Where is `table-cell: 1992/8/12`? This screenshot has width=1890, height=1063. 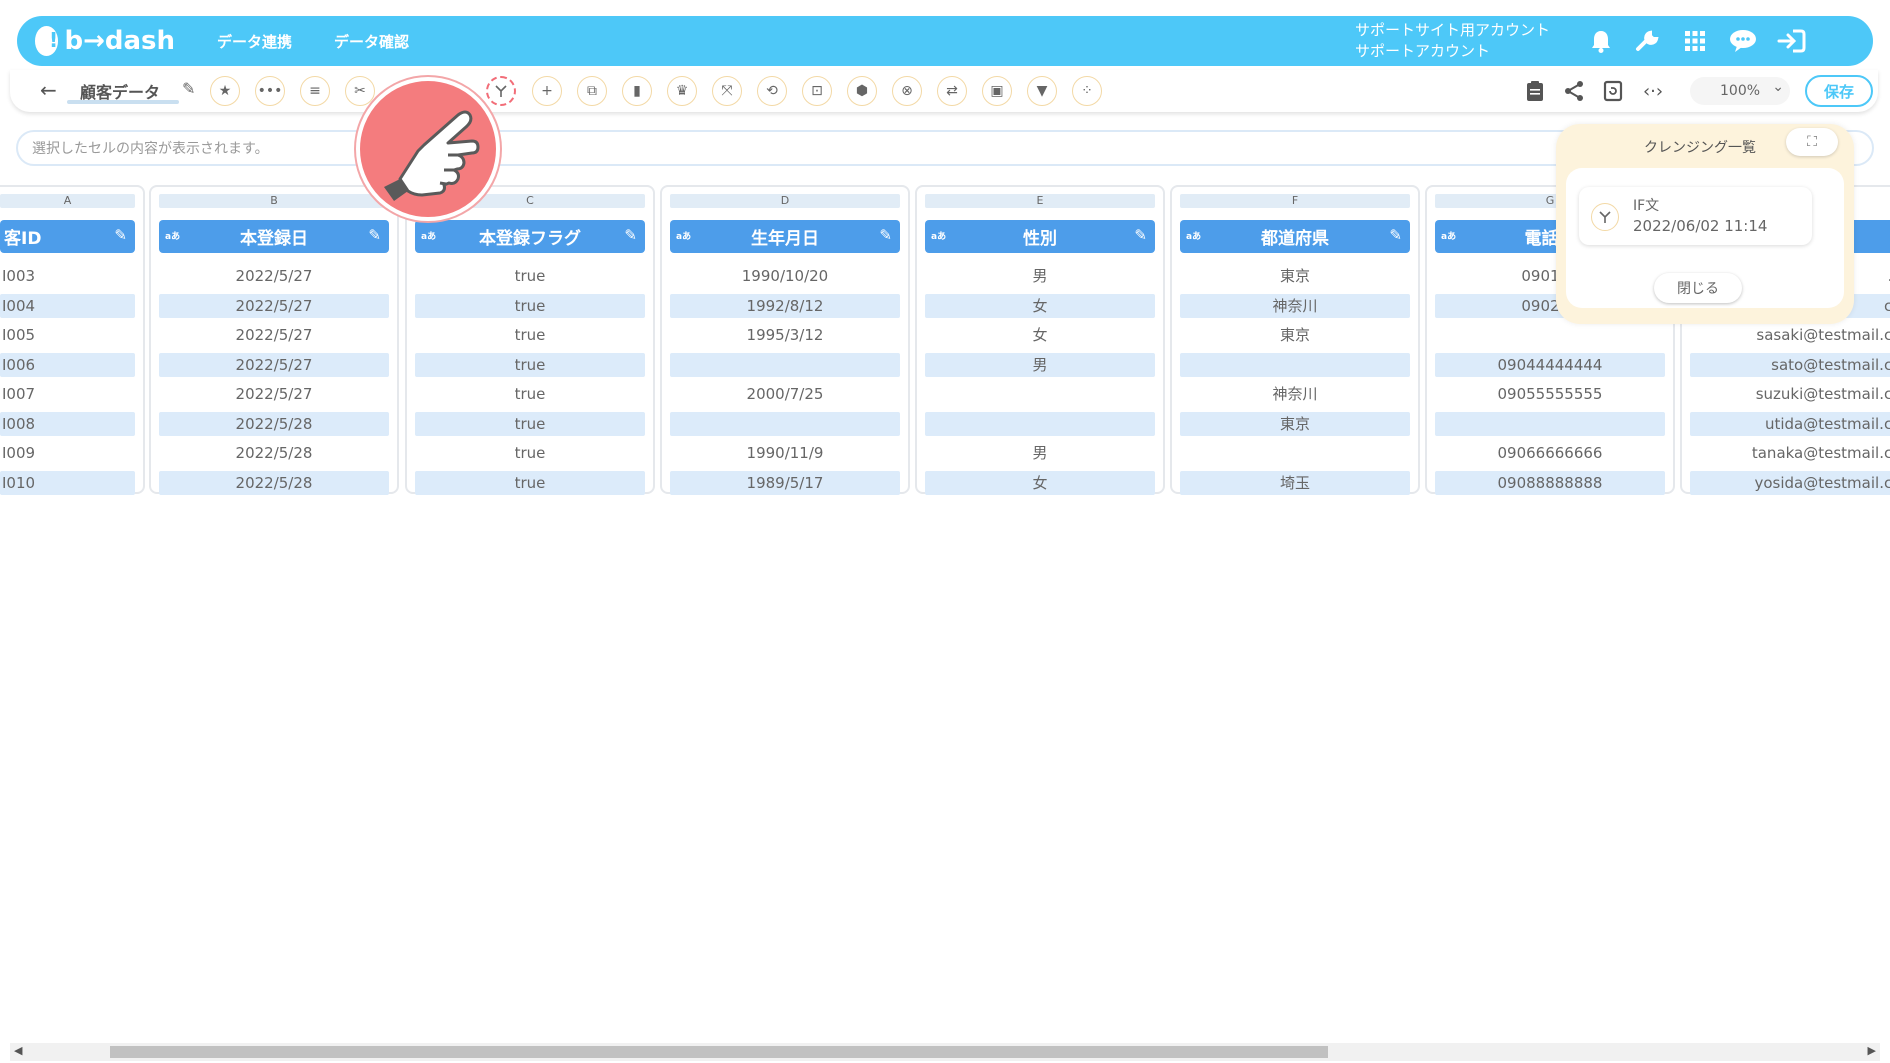 table-cell: 1992/8/12 is located at coordinates (785, 306).